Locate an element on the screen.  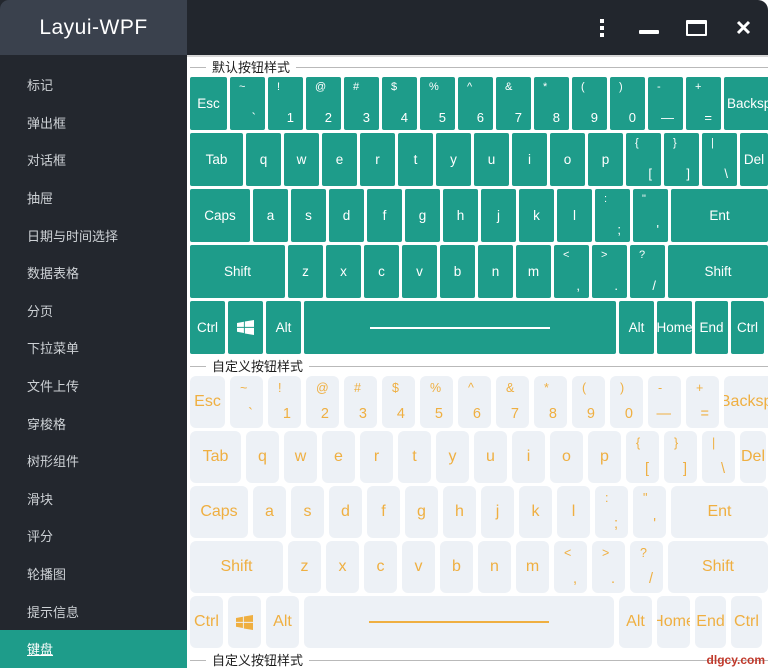
key-i: i is located at coordinates (528, 457).